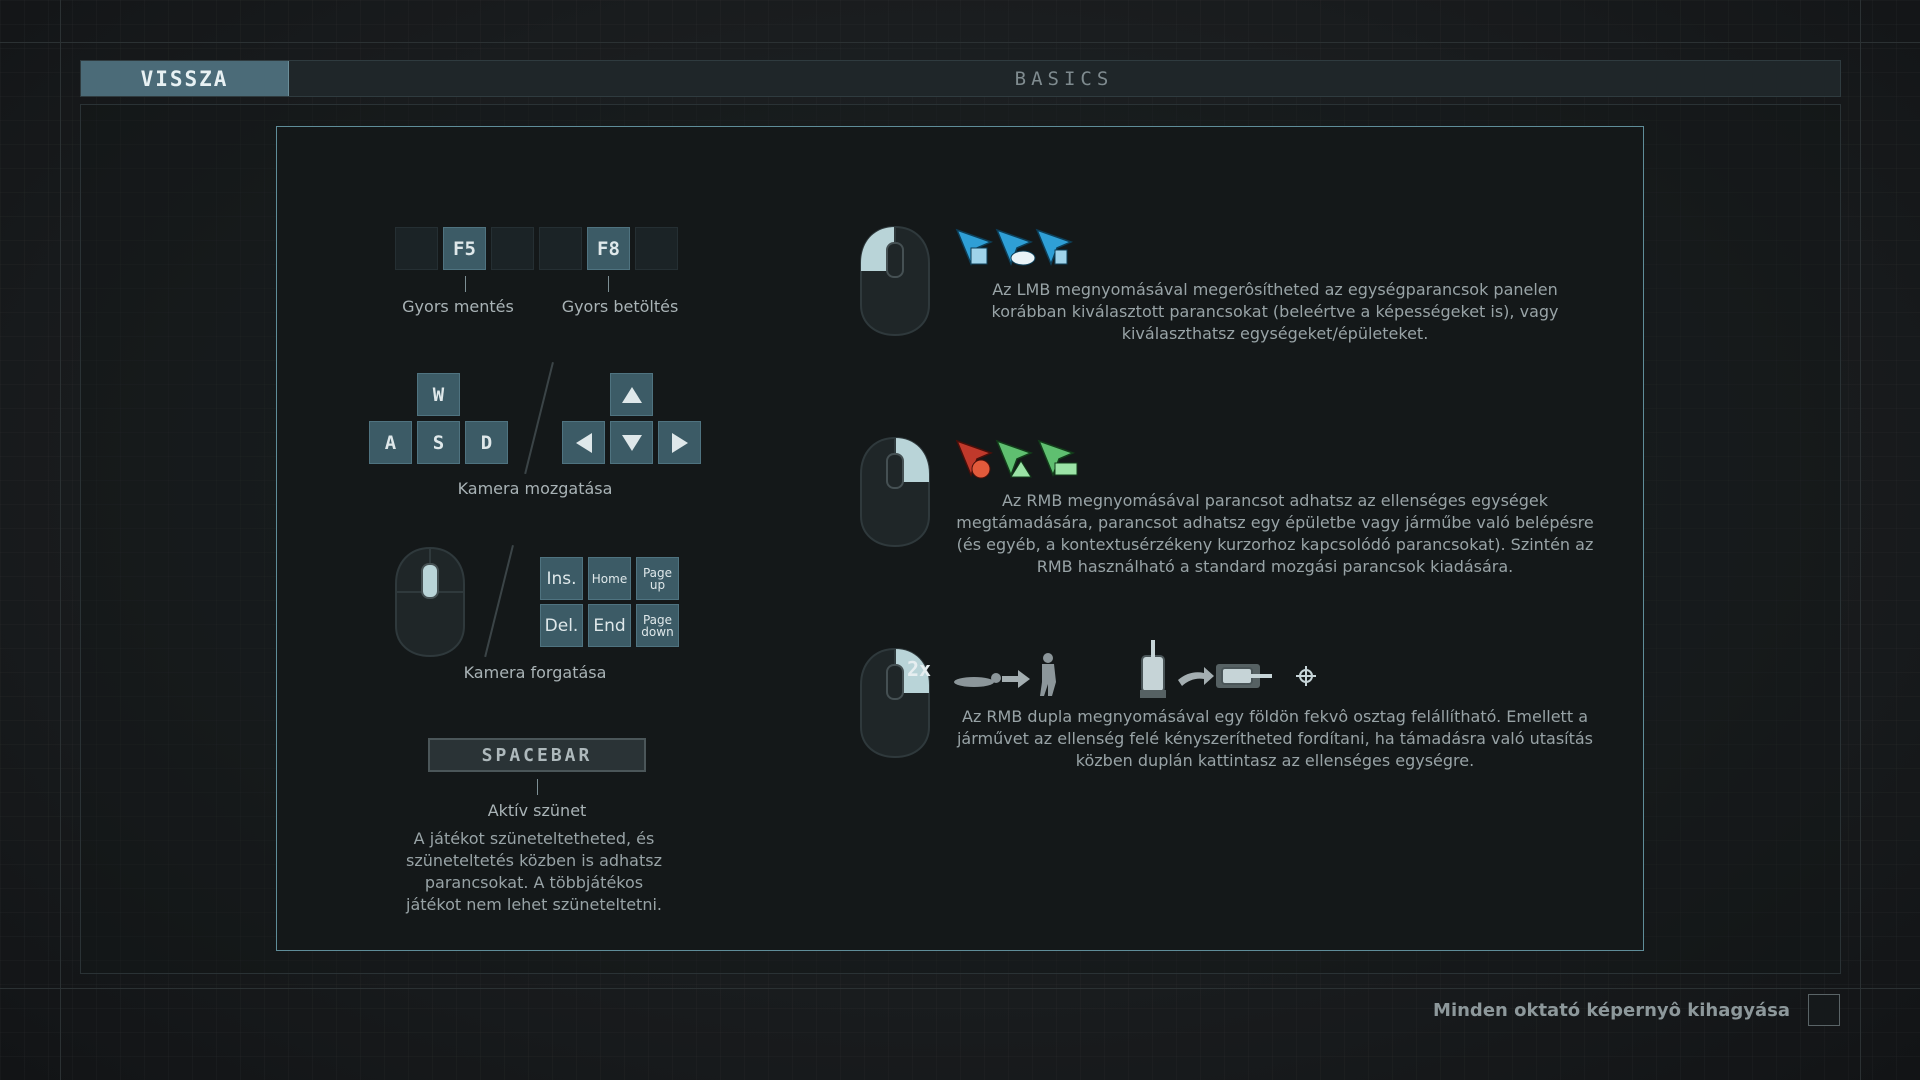 This screenshot has width=1920, height=1080. Describe the element at coordinates (458, 306) in the screenshot. I see `quick-save-label: Gyors mentés` at that location.